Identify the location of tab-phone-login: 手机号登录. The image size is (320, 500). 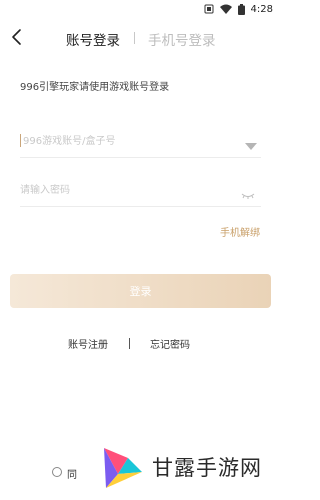
(182, 39).